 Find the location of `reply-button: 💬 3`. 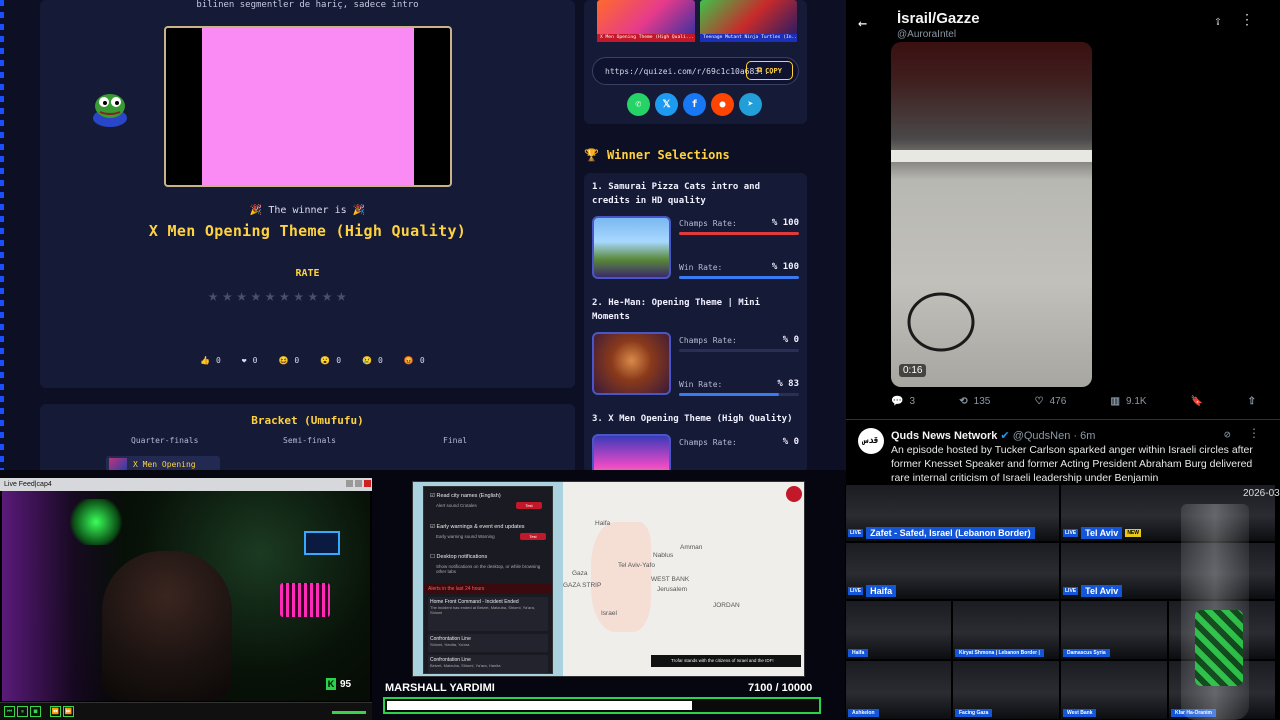

reply-button: 💬 3 is located at coordinates (903, 401).